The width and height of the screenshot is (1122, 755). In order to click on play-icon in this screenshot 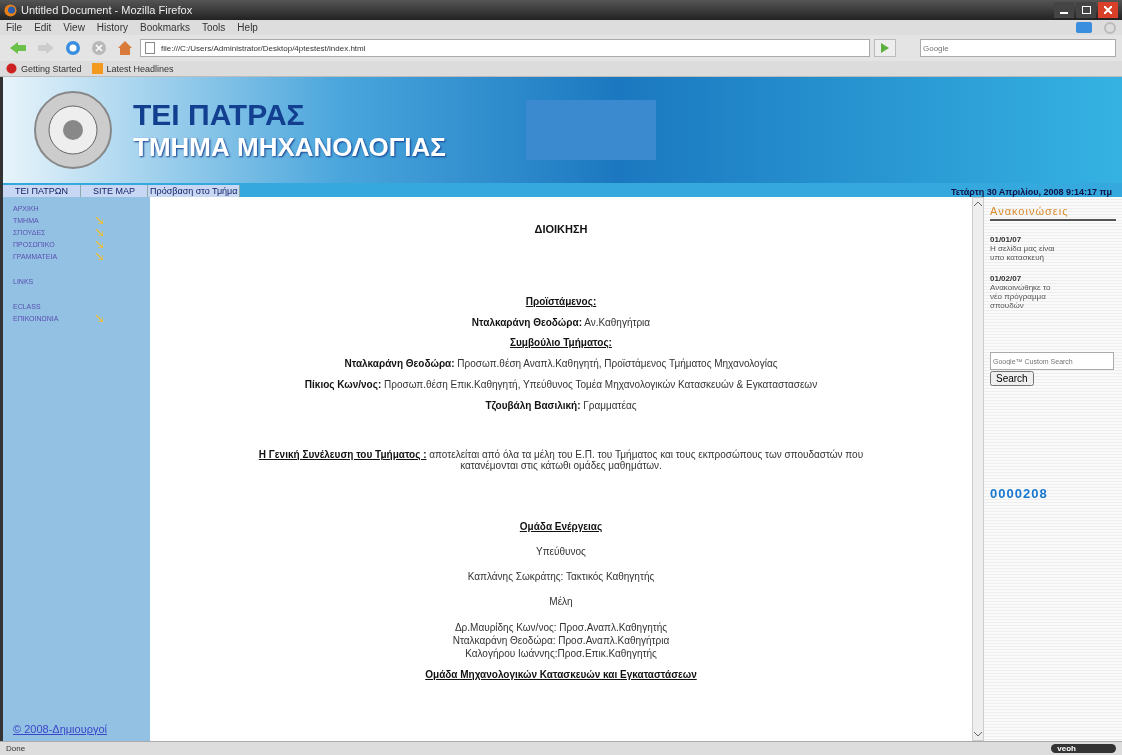, I will do `click(885, 48)`.